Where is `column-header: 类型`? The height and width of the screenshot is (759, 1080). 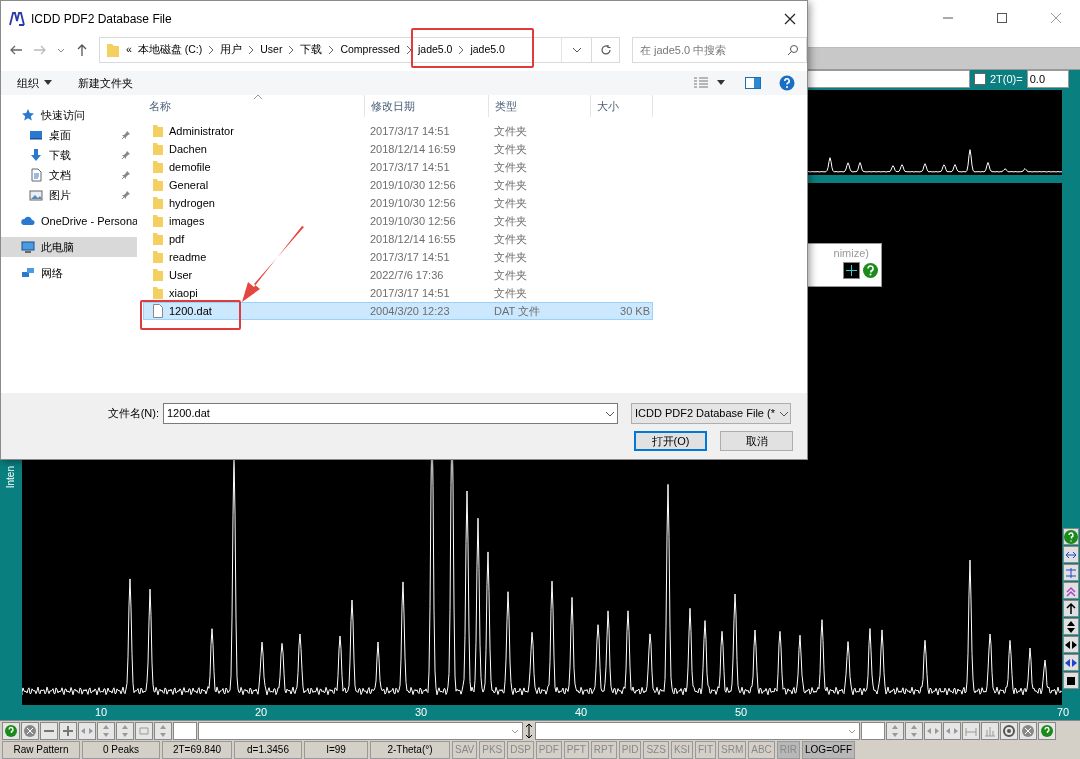 column-header: 类型 is located at coordinates (540, 106).